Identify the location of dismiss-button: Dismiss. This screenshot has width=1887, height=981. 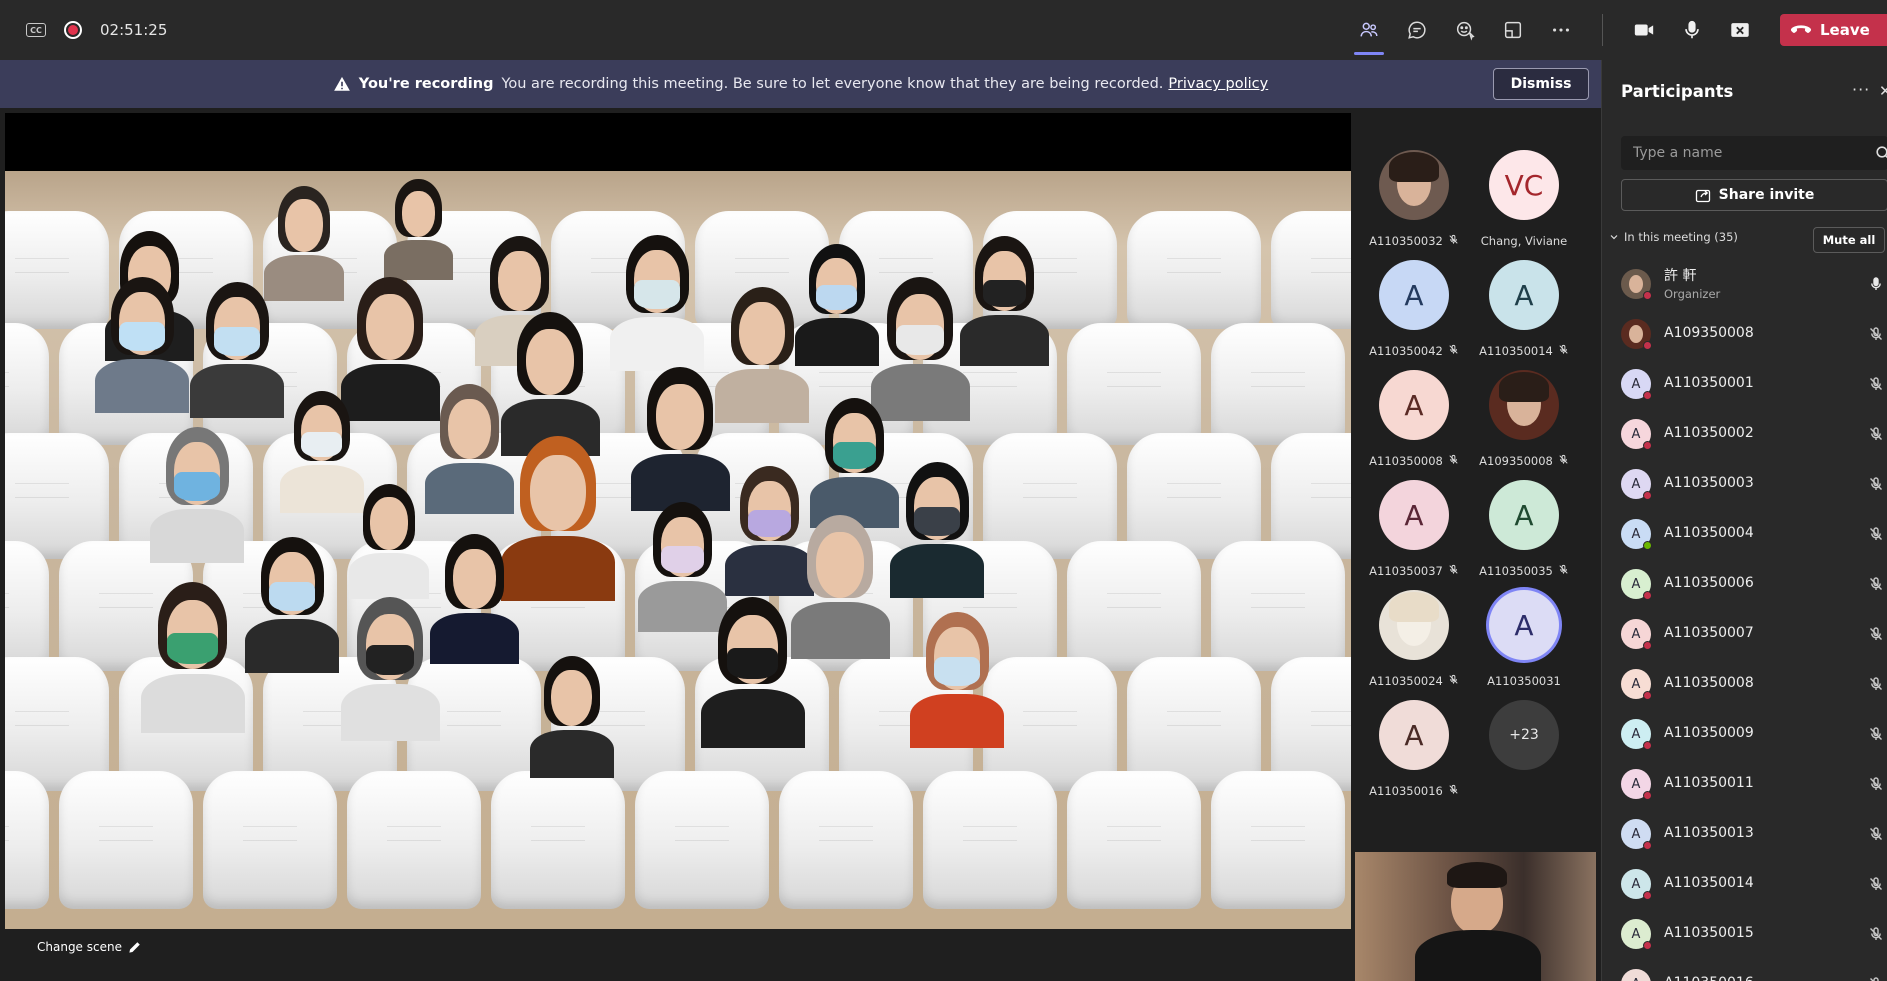
(1541, 84).